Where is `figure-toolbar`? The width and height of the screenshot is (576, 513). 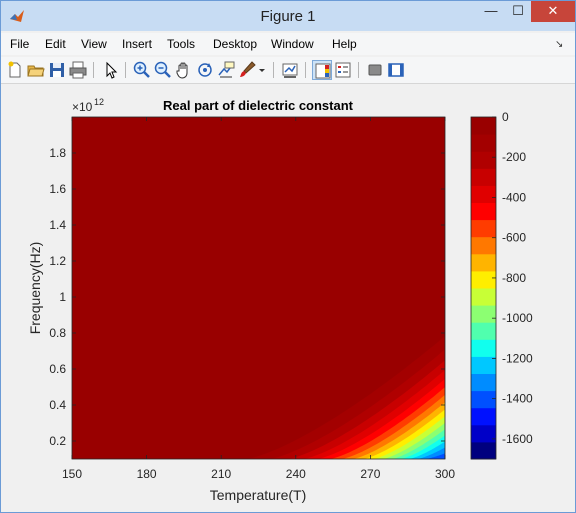 figure-toolbar is located at coordinates (288, 70).